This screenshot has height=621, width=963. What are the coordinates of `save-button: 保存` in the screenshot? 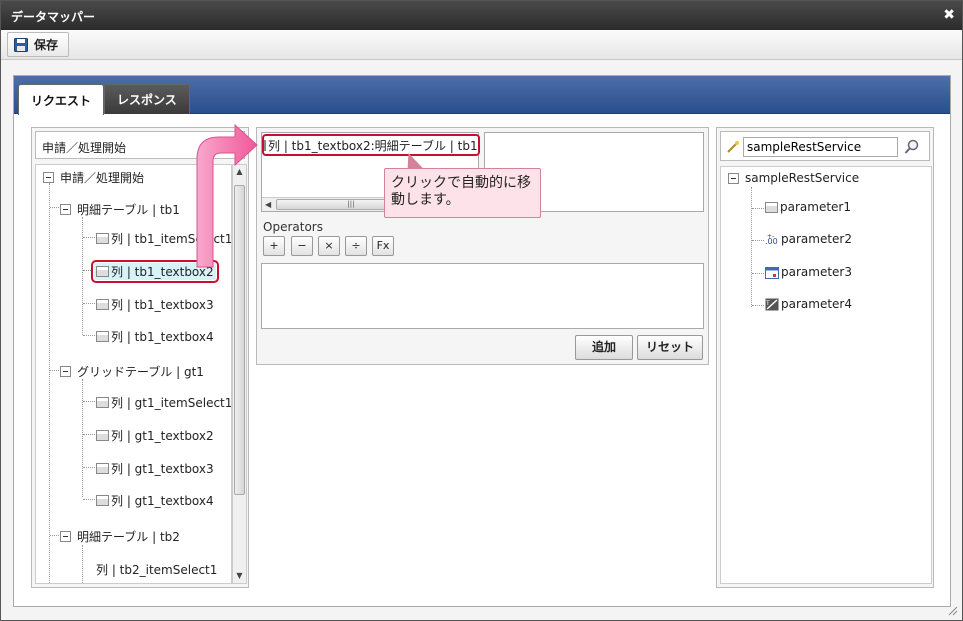 It's located at (38, 44).